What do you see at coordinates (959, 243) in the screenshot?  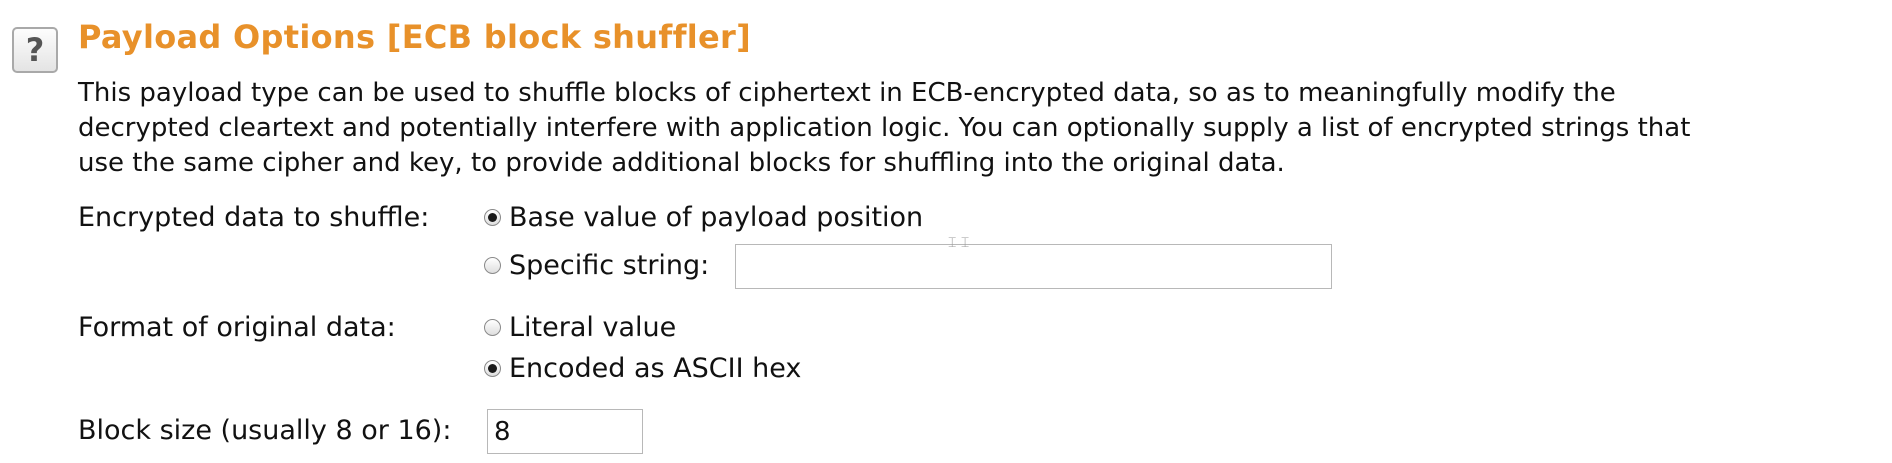 I see `text-cursor-icon: ⌶ ⌶` at bounding box center [959, 243].